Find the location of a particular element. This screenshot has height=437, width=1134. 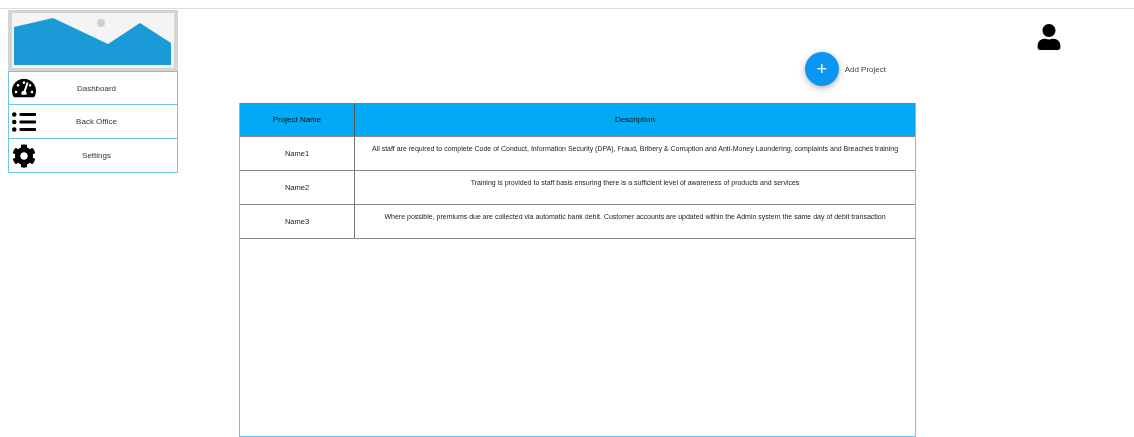

add-project-label: Add Project is located at coordinates (865, 69).